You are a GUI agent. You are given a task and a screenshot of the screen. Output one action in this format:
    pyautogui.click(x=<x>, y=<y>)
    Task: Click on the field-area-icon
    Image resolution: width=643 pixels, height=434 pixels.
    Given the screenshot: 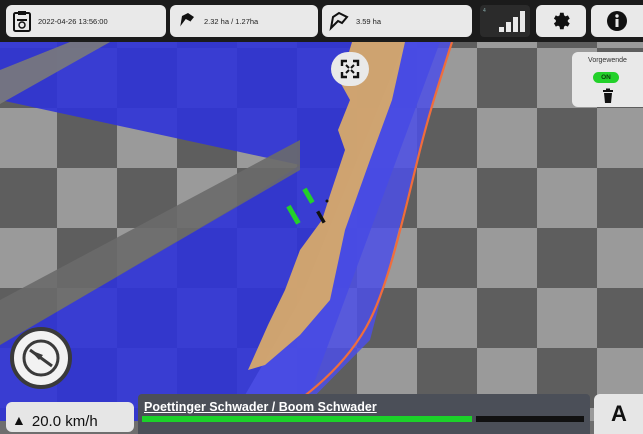 What is the action you would take?
    pyautogui.click(x=186, y=21)
    